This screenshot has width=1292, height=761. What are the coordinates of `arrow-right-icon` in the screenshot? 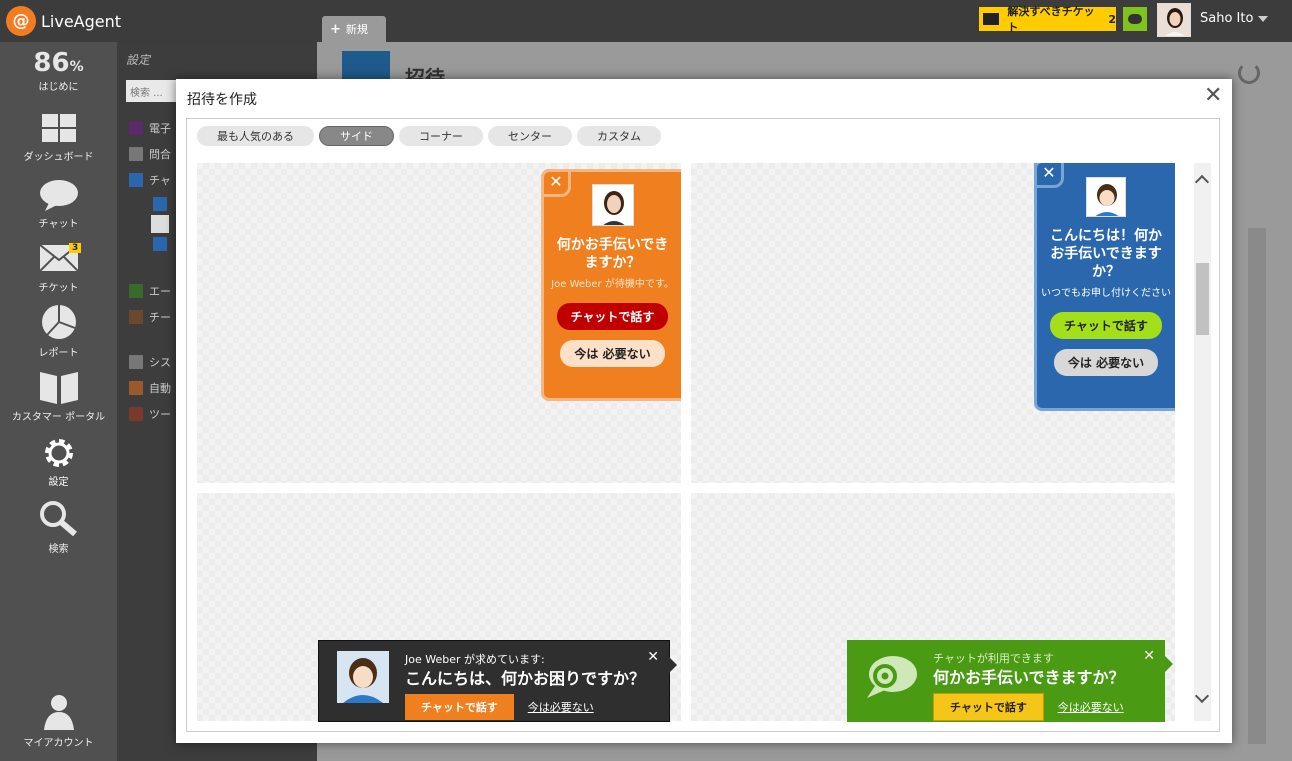 It's located at (1169, 664).